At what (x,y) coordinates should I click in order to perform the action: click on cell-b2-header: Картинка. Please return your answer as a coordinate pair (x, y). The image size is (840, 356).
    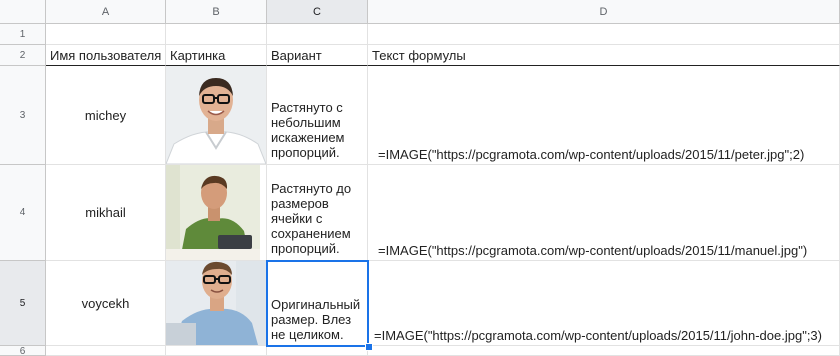
    Looking at the image, I should click on (216, 55).